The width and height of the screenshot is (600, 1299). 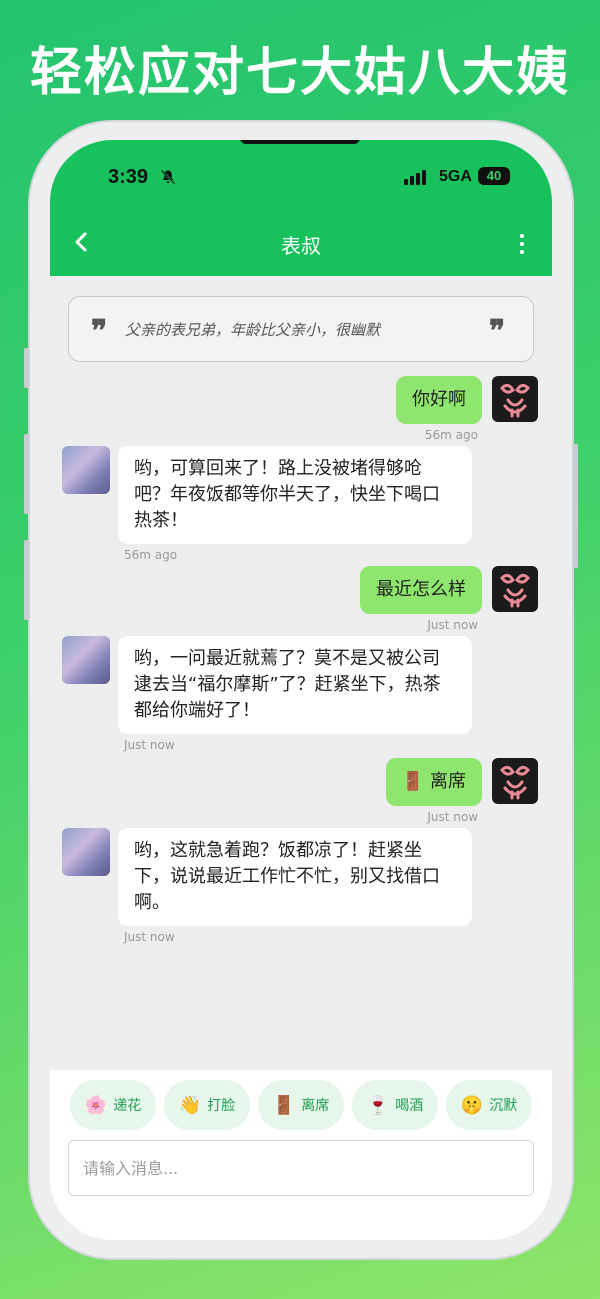 What do you see at coordinates (295, 495) in the screenshot?
I see `message-bubble-contact: 哟，可算回来了！路上没被堵得够呛吧？年夜饭都等你半天了，快坐下喝口热茶！` at bounding box center [295, 495].